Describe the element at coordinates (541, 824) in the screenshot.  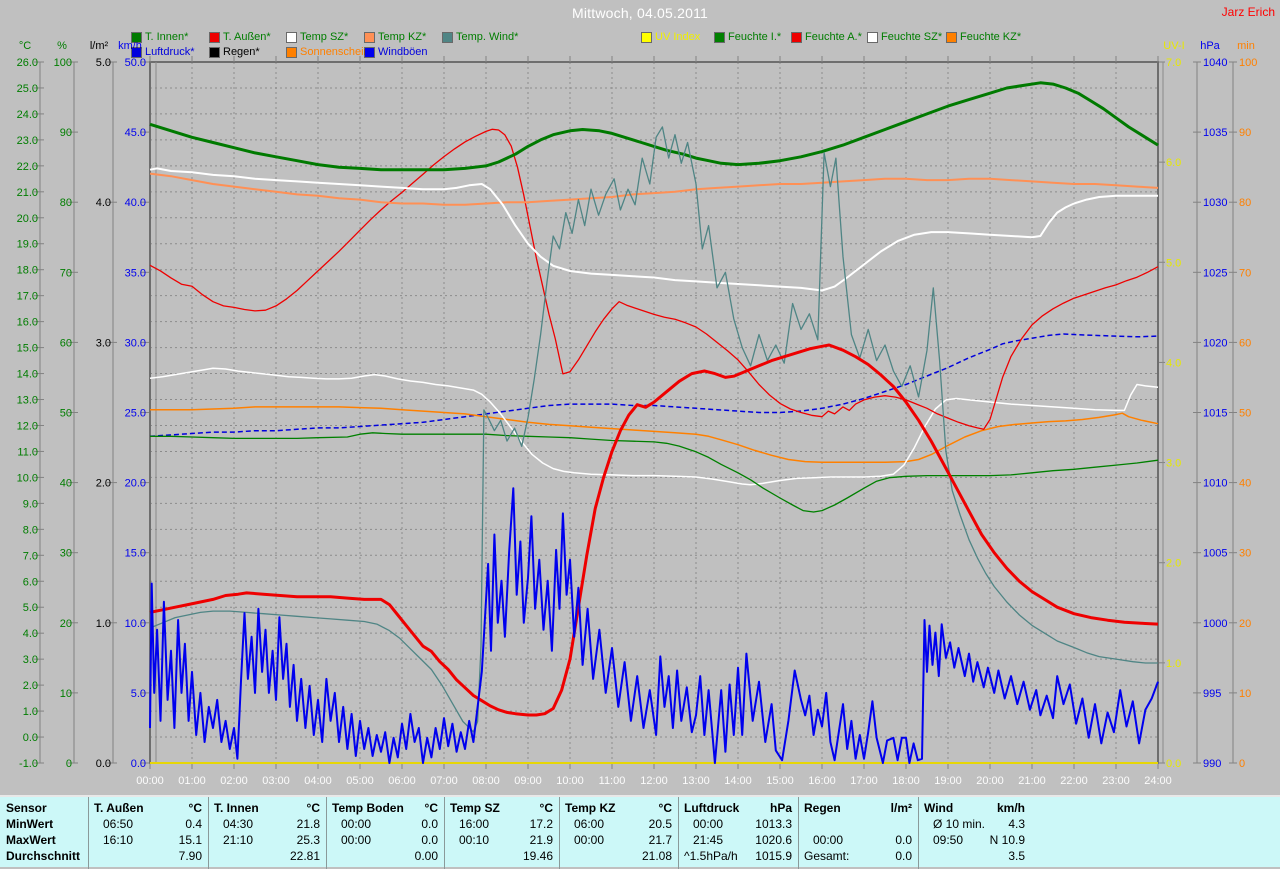
I see `min-value-temp_sz: 17.2` at that location.